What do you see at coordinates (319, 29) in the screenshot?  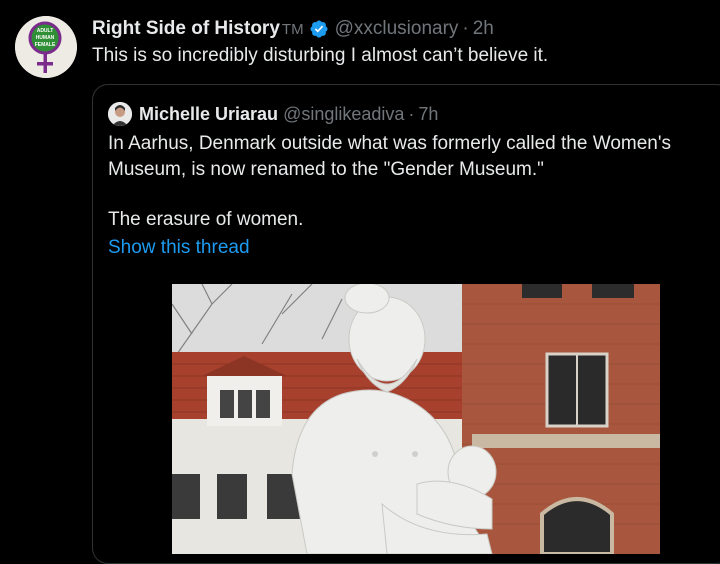 I see `verified-badge-icon` at bounding box center [319, 29].